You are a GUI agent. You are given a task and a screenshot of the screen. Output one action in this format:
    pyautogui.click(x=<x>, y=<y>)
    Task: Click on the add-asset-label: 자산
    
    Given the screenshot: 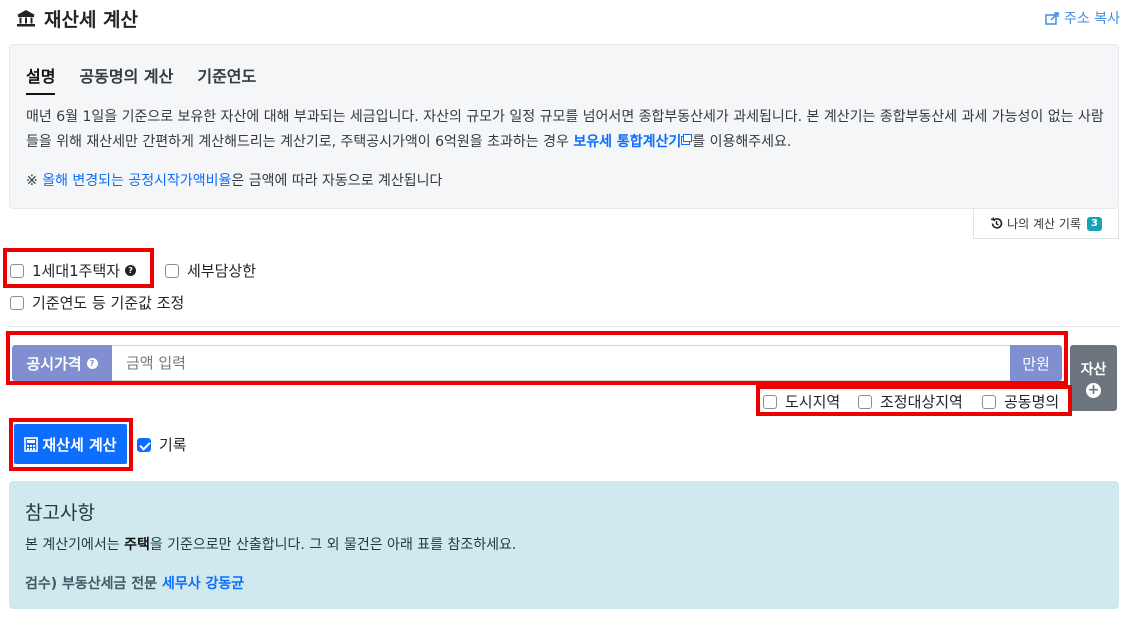 What is the action you would take?
    pyautogui.click(x=1093, y=369)
    